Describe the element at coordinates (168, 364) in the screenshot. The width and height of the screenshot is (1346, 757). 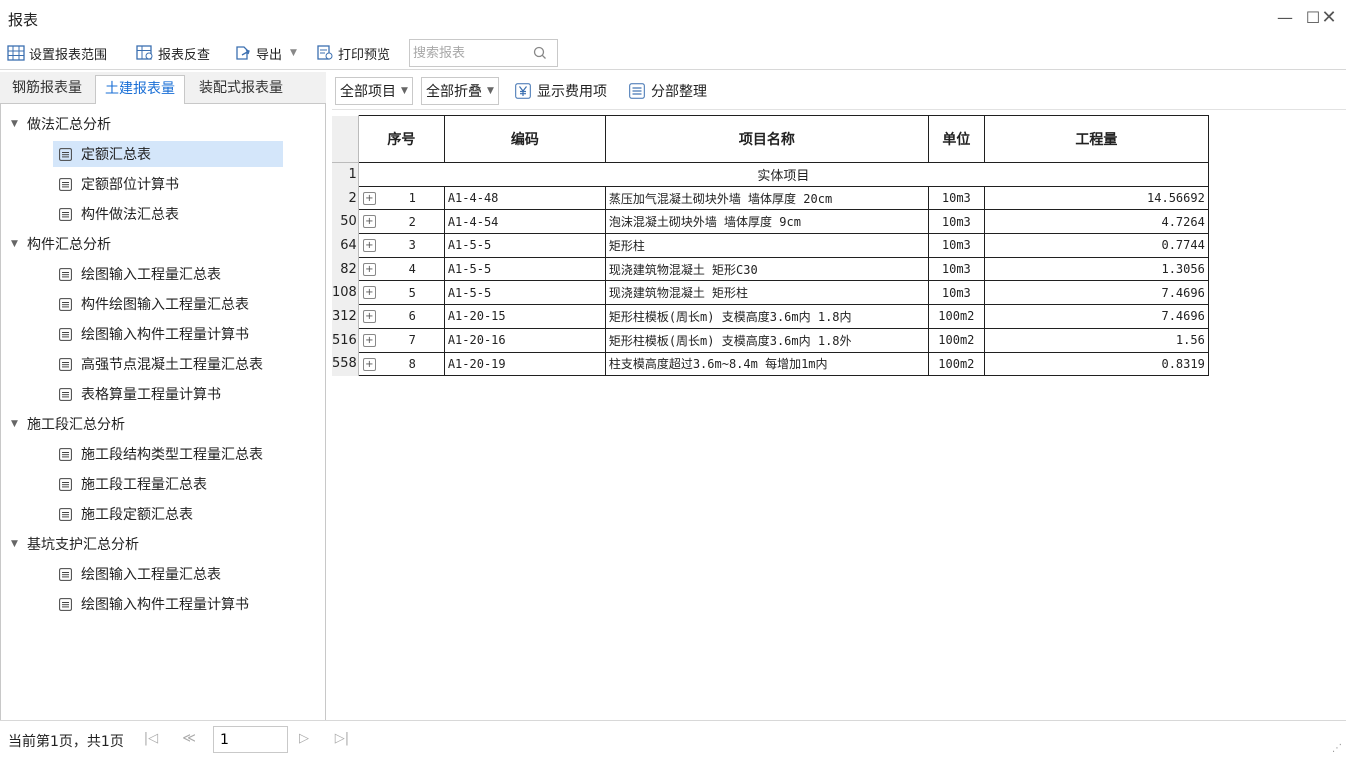
I see `tree-item-high-strength-node-summary: 高强节点混凝土工程量汇总表` at that location.